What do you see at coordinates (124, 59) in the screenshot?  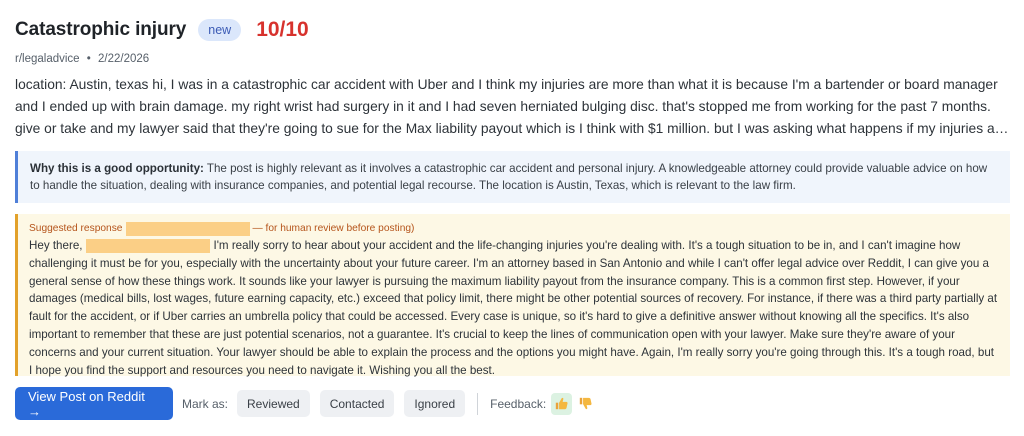 I see `post-date: 2/22/2026` at bounding box center [124, 59].